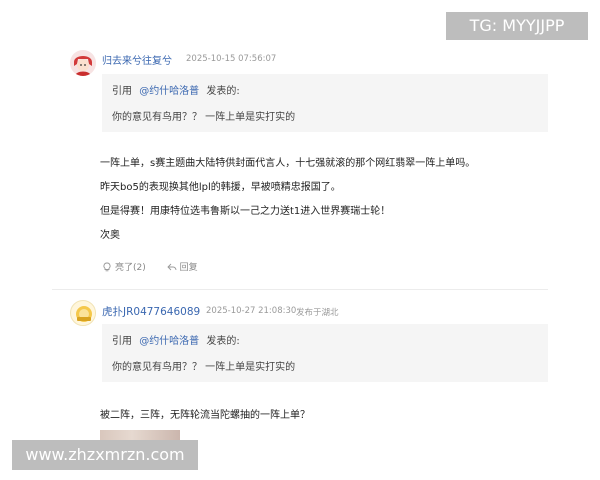 This screenshot has width=600, height=480. Describe the element at coordinates (107, 266) in the screenshot. I see `lightbulb-icon` at that location.